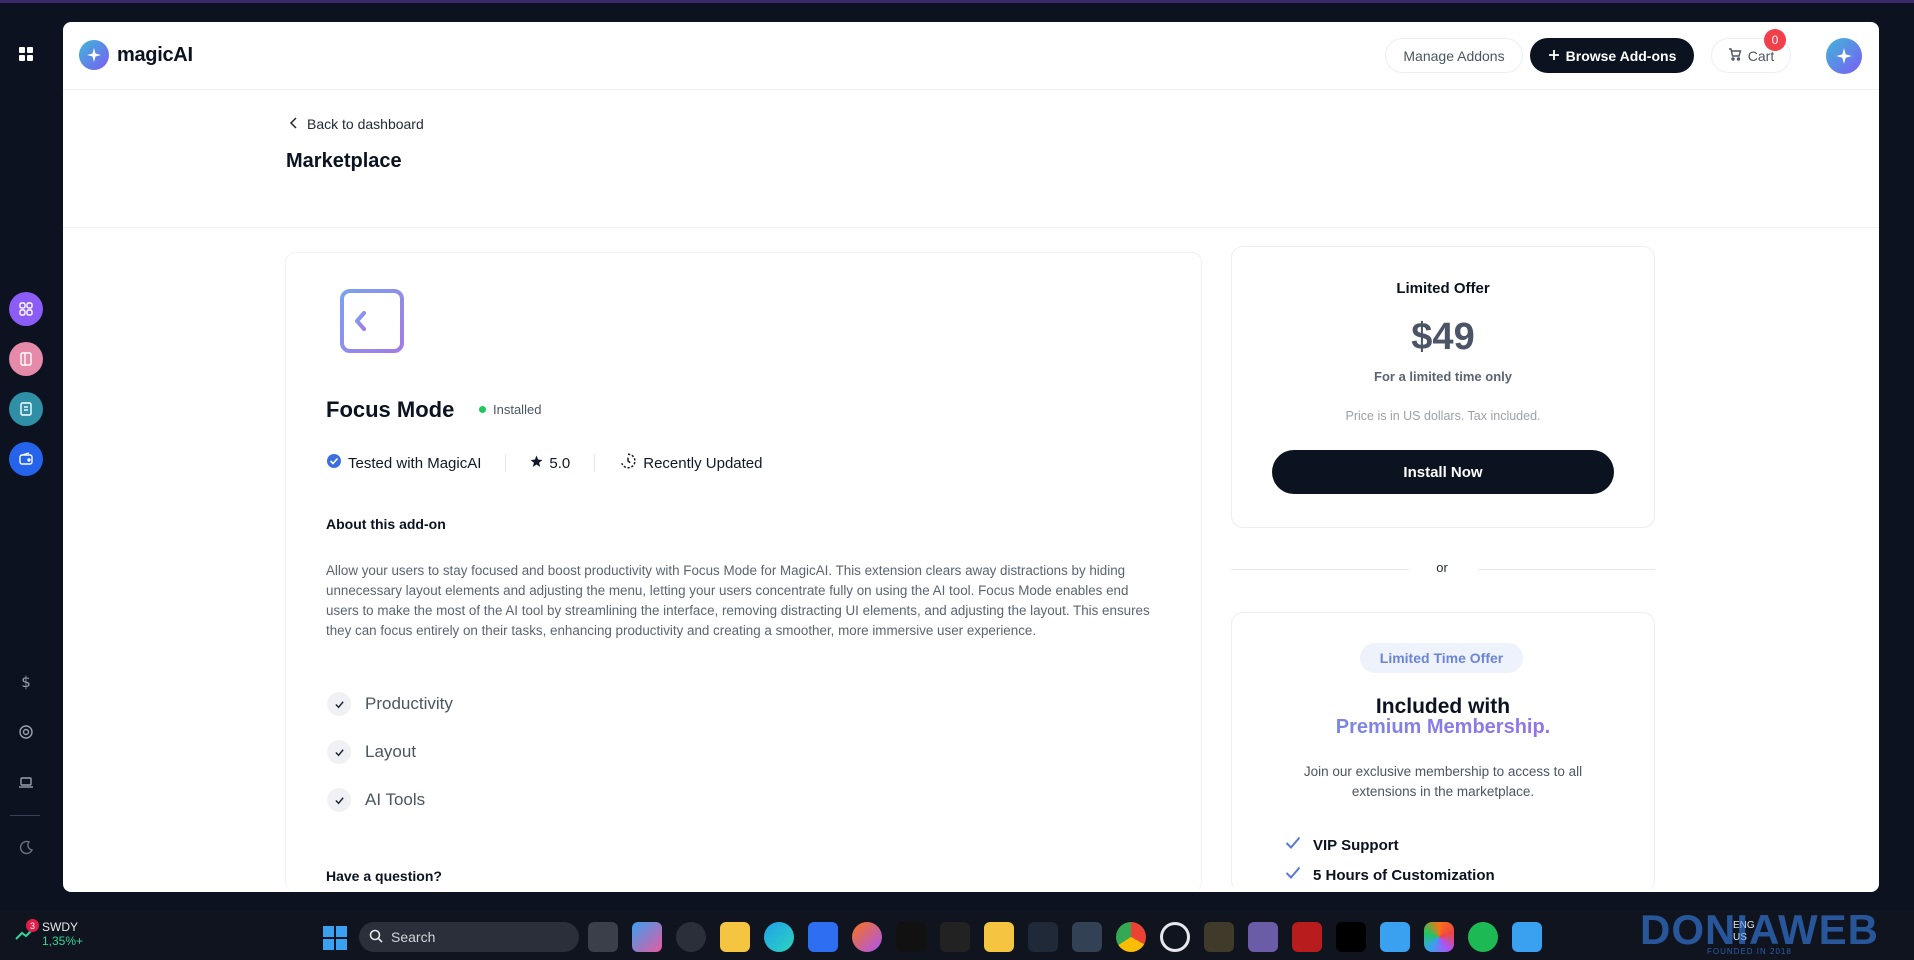 The width and height of the screenshot is (1914, 960). What do you see at coordinates (335, 940) in the screenshot?
I see `windows-start-icon` at bounding box center [335, 940].